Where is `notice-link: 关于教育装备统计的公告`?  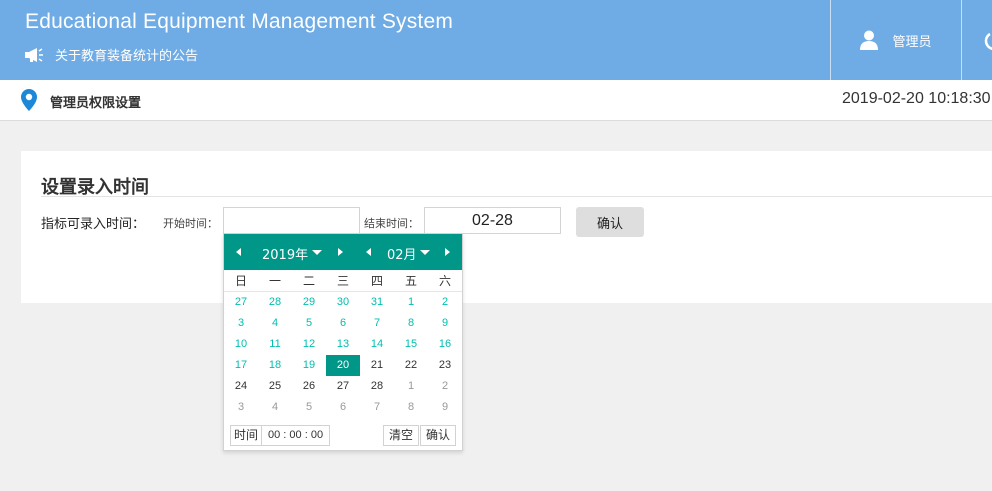 notice-link: 关于教育装备统计的公告 is located at coordinates (111, 54).